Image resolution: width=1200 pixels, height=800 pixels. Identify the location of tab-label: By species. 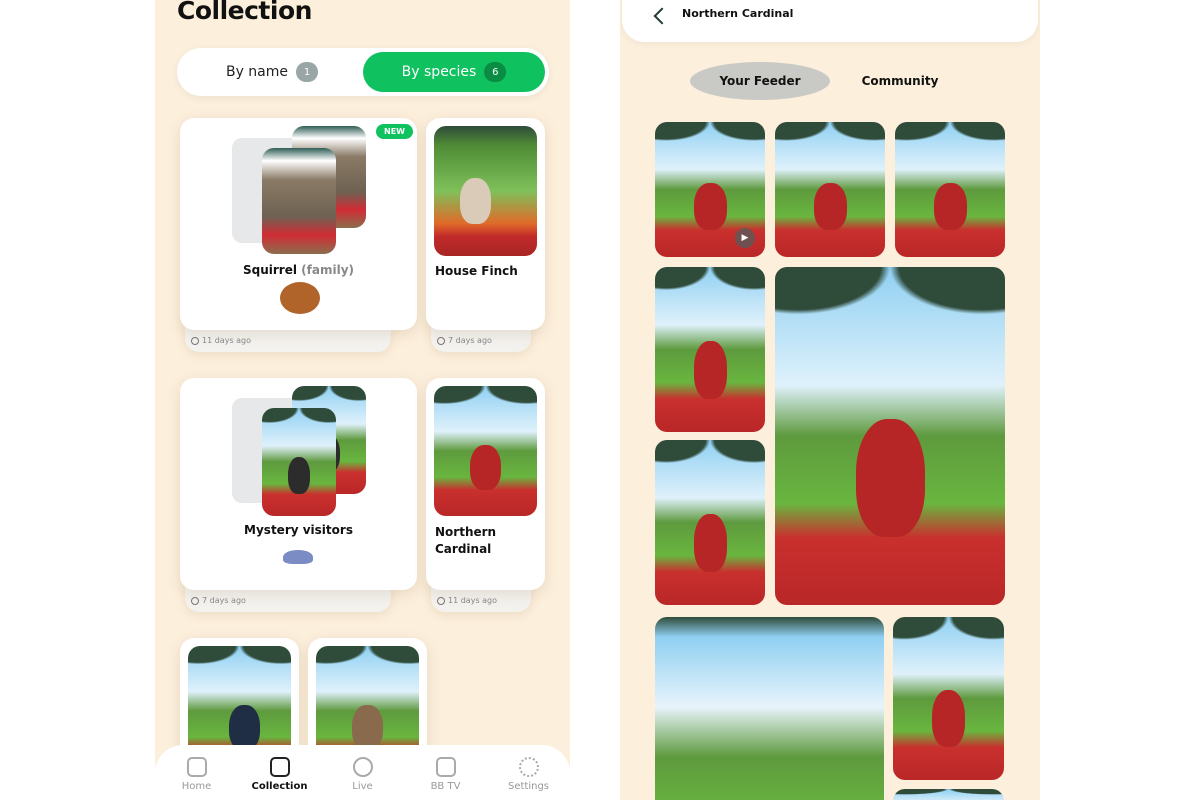
(439, 72).